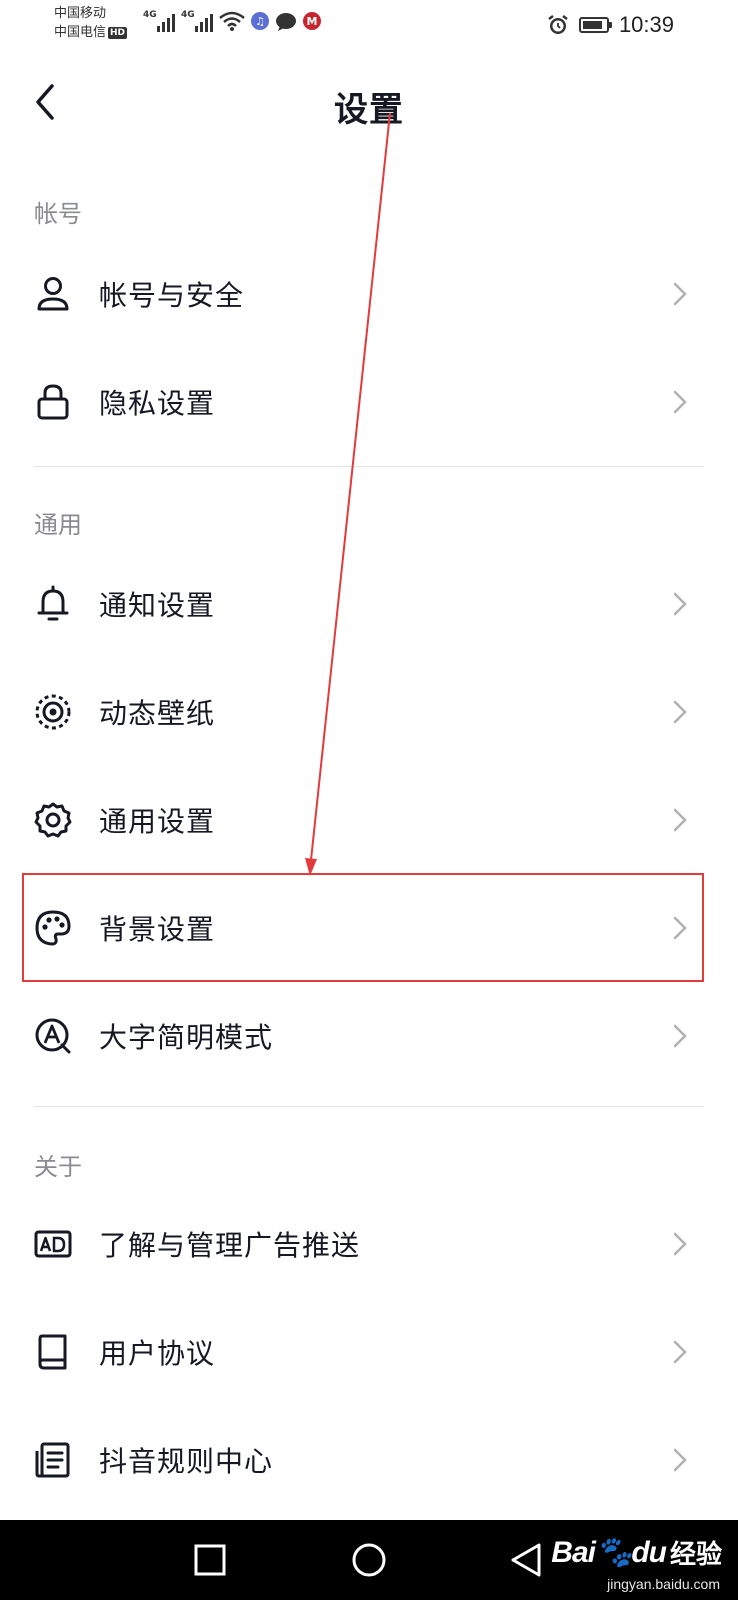  Describe the element at coordinates (663, 1584) in the screenshot. I see `watermark-url: jingyan.baidu.com` at that location.